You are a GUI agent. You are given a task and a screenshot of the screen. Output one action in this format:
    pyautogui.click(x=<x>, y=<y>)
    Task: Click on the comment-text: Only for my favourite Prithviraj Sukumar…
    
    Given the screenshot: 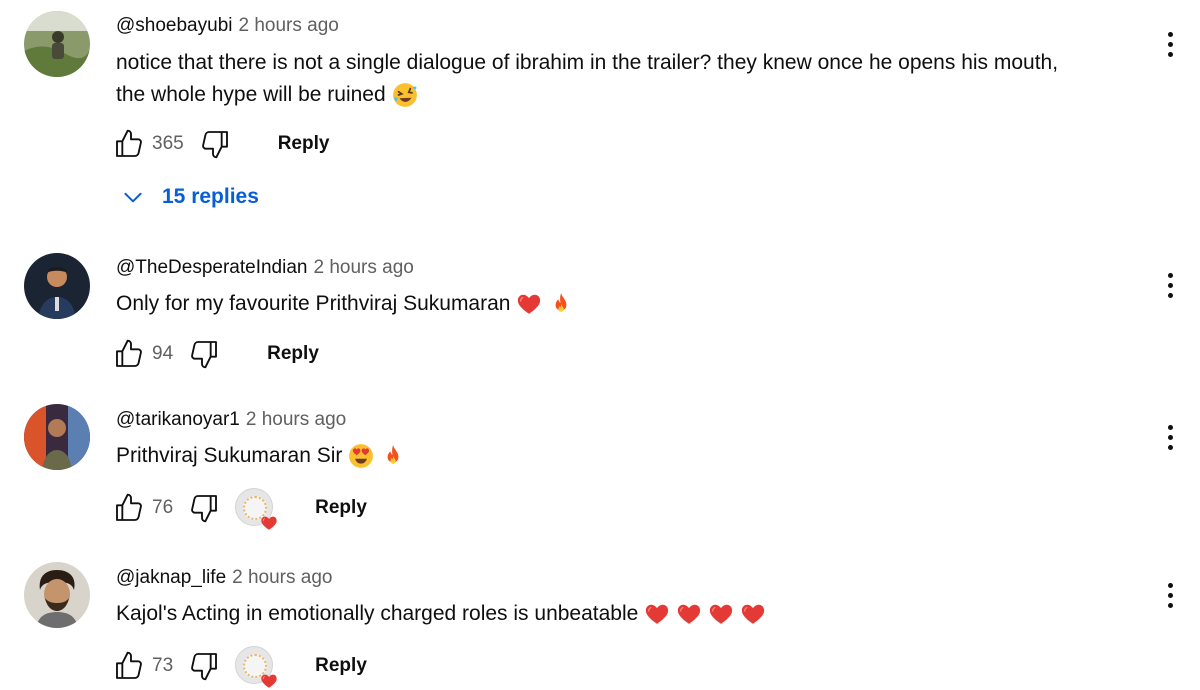 What is the action you would take?
    pyautogui.click(x=631, y=304)
    